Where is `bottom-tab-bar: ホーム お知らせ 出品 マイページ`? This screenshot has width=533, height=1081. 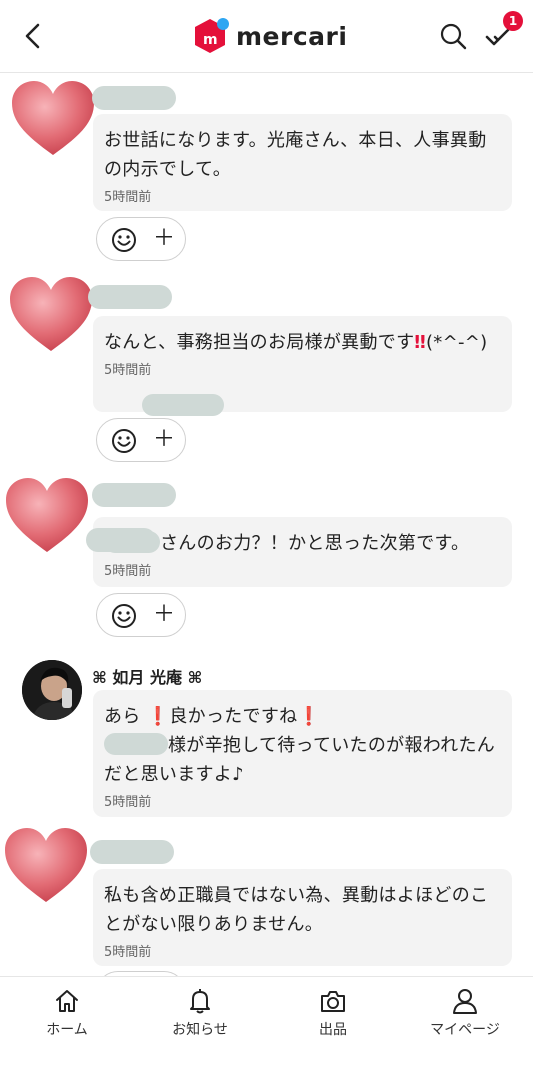
bottom-tab-bar: ホーム お知らせ 出品 マイページ is located at coordinates (266, 1028).